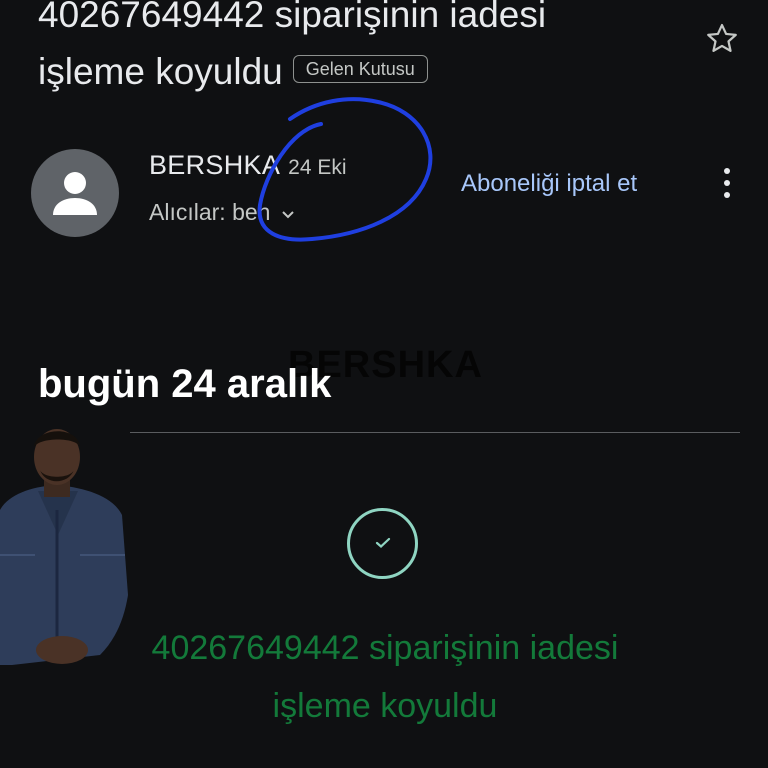 Image resolution: width=768 pixels, height=768 pixels. Describe the element at coordinates (185, 384) in the screenshot. I see `date-heading: bugün 24 aralık` at that location.